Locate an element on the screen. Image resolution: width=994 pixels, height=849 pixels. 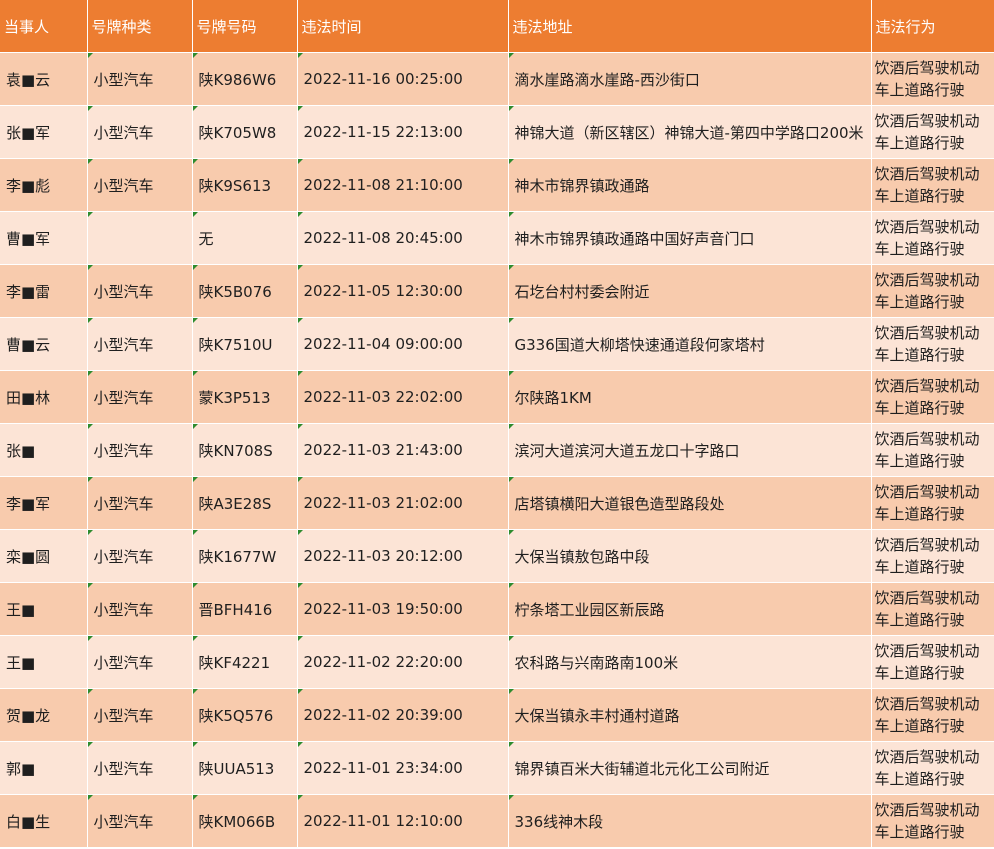
plate-number-cell: 陕K5Q576 is located at coordinates (245, 715).